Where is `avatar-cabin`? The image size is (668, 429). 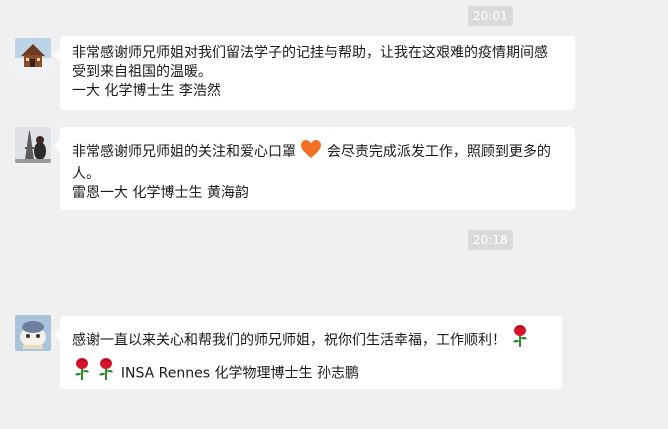
avatar-cabin is located at coordinates (33, 56).